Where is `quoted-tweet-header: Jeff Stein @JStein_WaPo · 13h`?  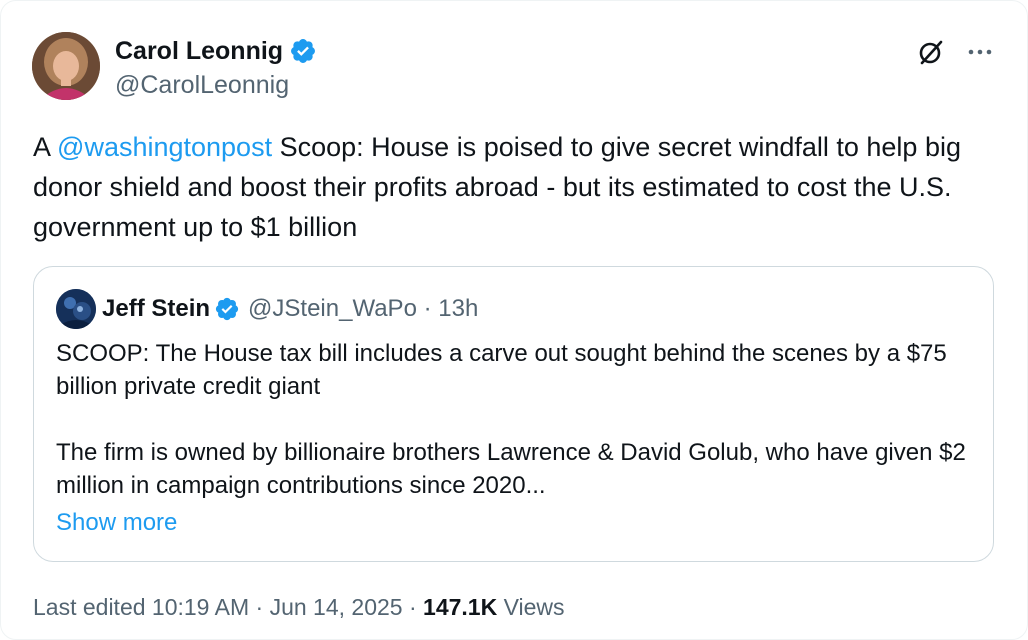 quoted-tweet-header: Jeff Stein @JStein_WaPo · 13h is located at coordinates (267, 309).